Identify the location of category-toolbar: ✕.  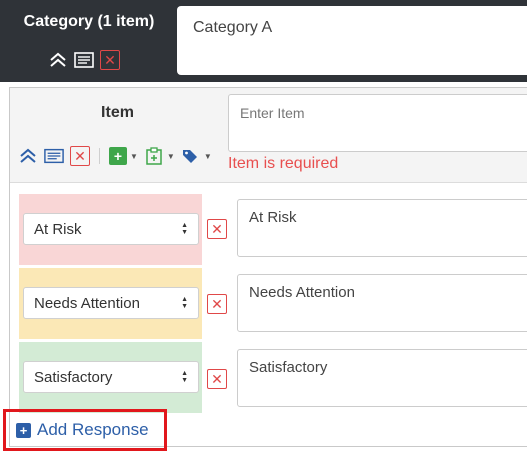
(84, 60).